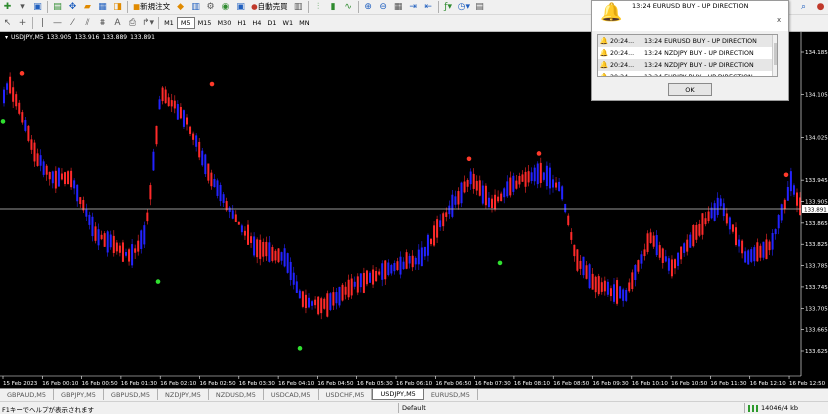 The height and width of the screenshot is (414, 828). What do you see at coordinates (479, 7) in the screenshot?
I see `templates-icon: ▤` at bounding box center [479, 7].